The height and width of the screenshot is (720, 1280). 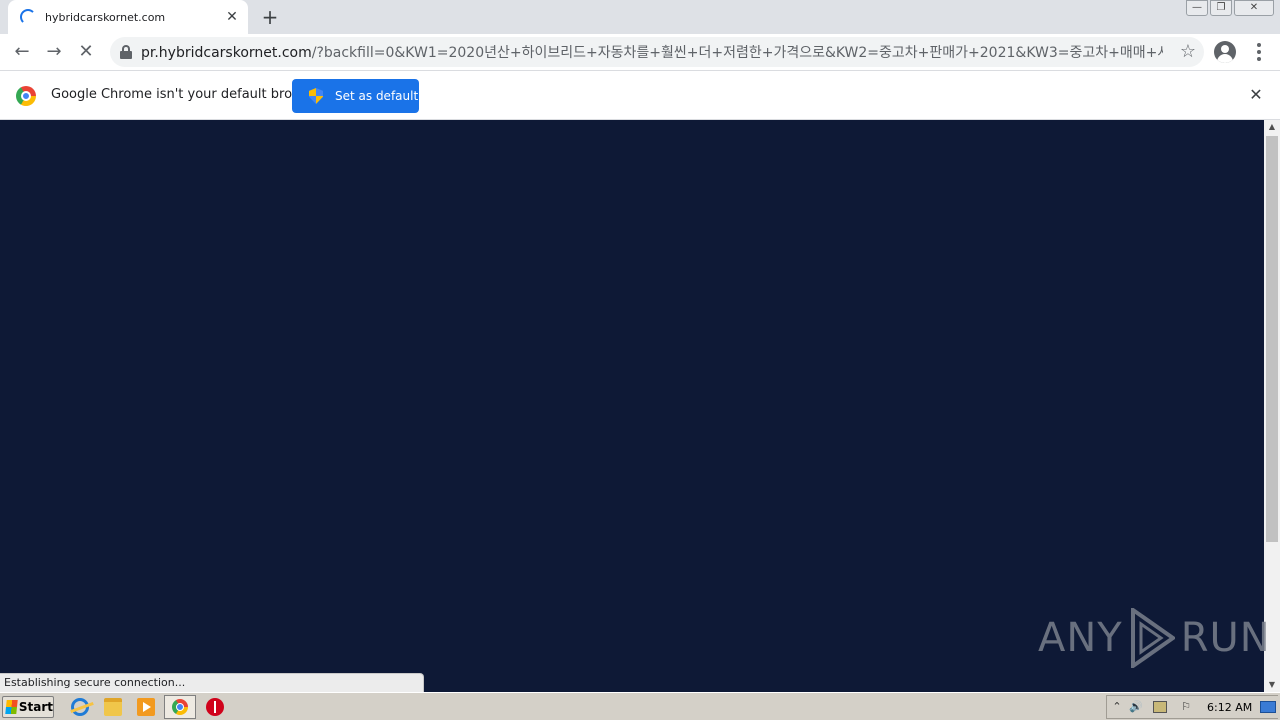 I want to click on ie-icon, so click(x=80, y=707).